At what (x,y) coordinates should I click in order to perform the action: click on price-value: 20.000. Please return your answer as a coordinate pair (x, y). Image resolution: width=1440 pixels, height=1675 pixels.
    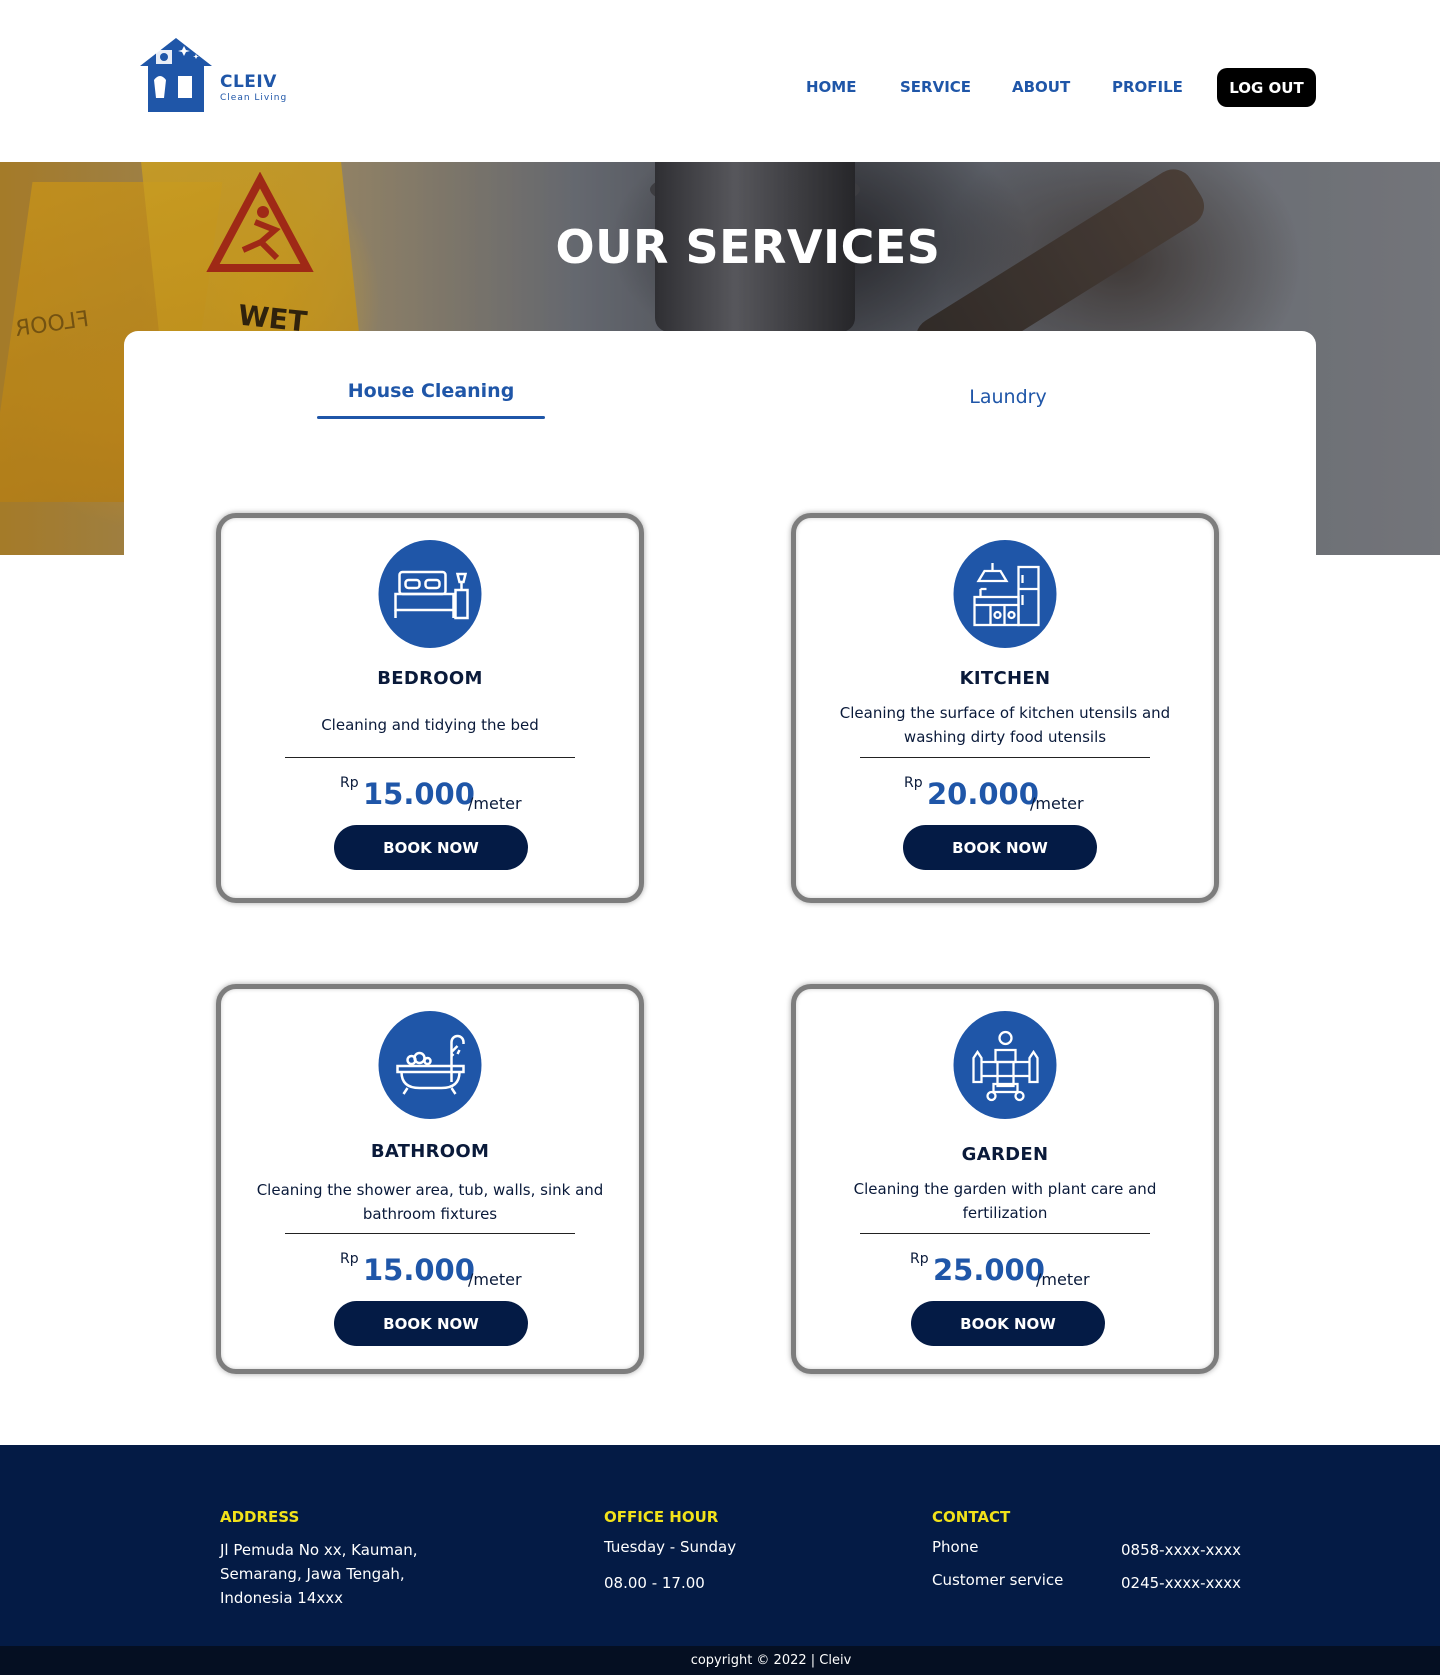
    Looking at the image, I should click on (983, 794).